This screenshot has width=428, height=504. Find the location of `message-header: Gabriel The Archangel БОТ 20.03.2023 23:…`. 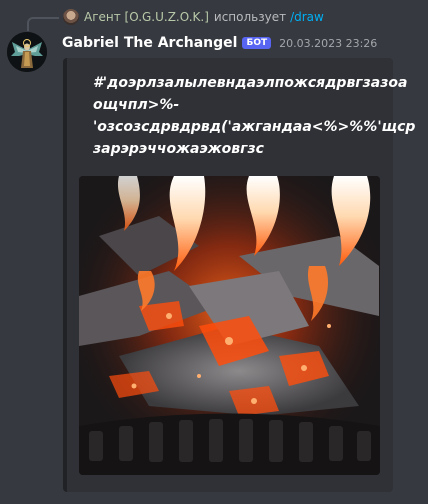

message-header: Gabriel The Archangel БОТ 20.03.2023 23:… is located at coordinates (219, 43).